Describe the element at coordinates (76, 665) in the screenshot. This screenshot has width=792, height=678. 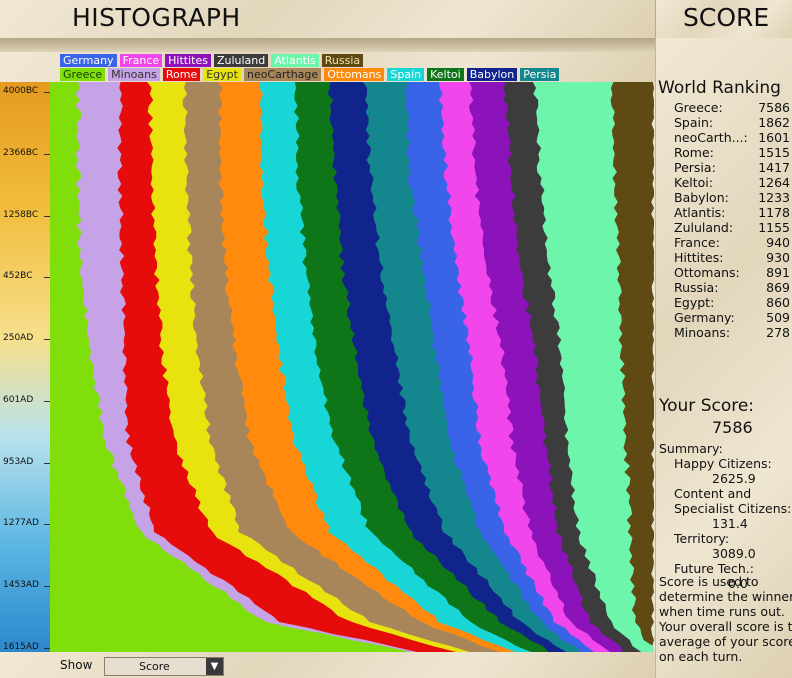
I see `show-label: Show` at that location.